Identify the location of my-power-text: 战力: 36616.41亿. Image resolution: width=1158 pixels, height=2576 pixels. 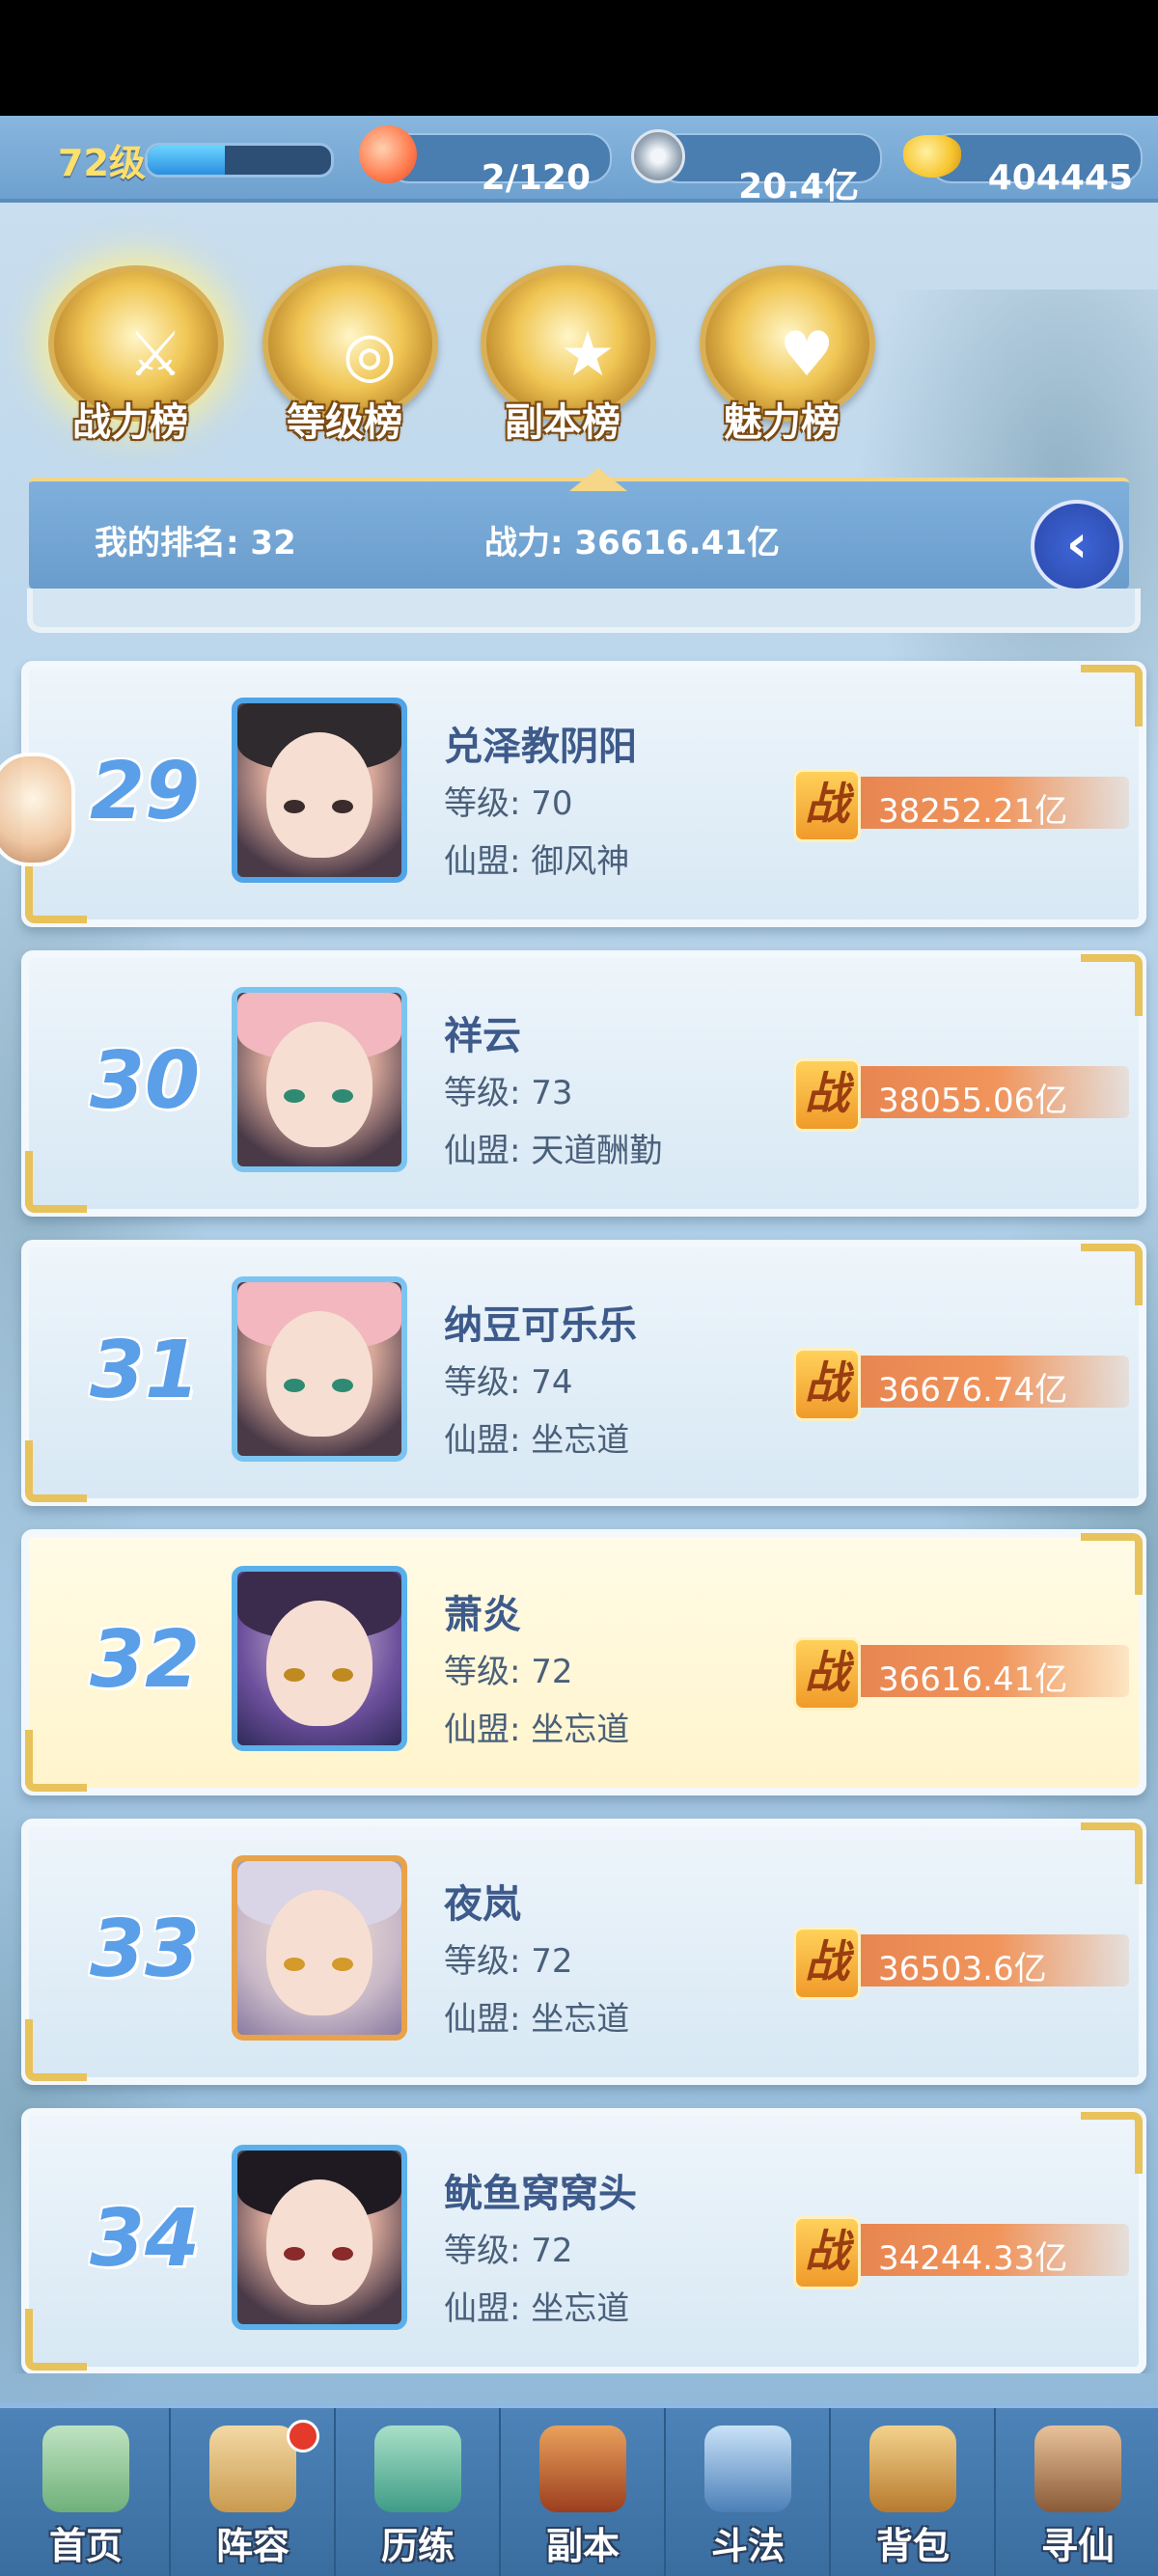
(632, 543).